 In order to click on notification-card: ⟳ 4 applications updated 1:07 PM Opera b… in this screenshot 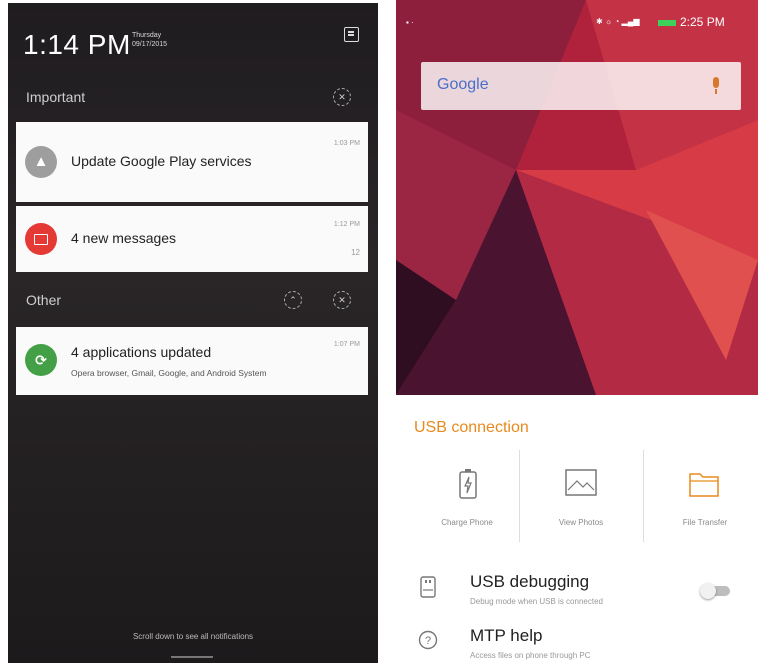, I will do `click(192, 361)`.